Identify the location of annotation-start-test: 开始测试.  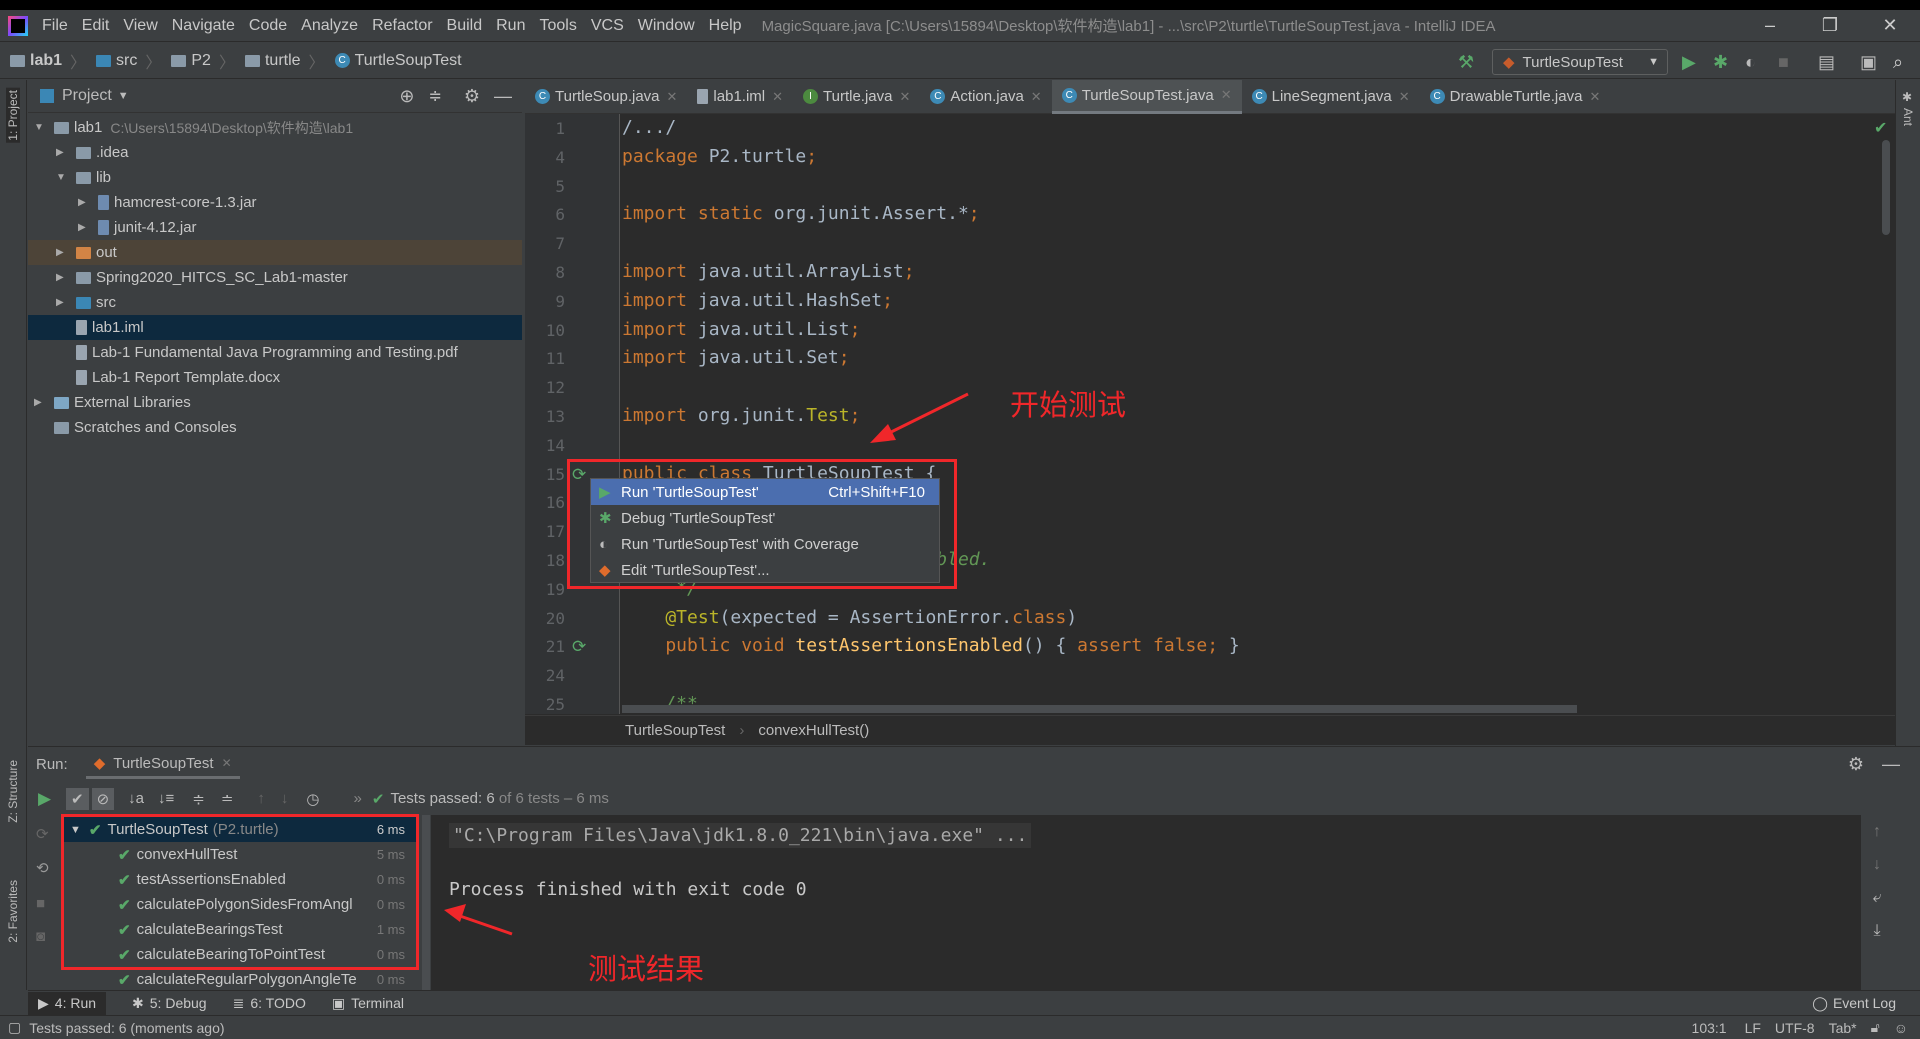
(1068, 405).